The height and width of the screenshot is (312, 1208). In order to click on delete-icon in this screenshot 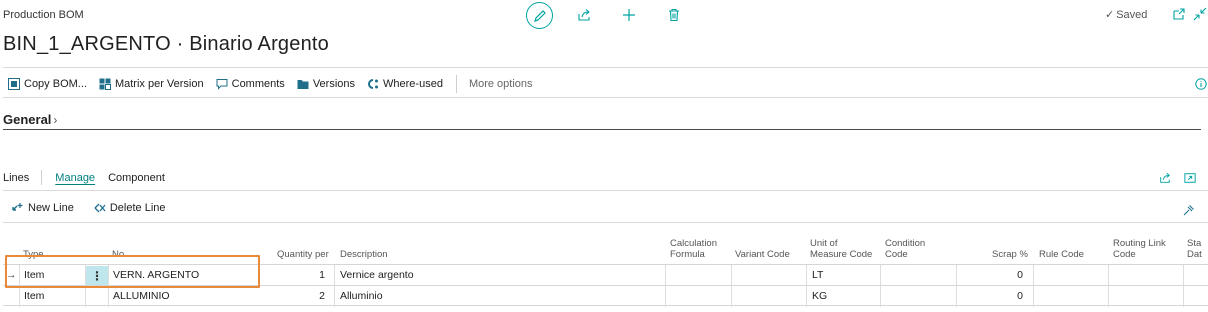, I will do `click(674, 15)`.